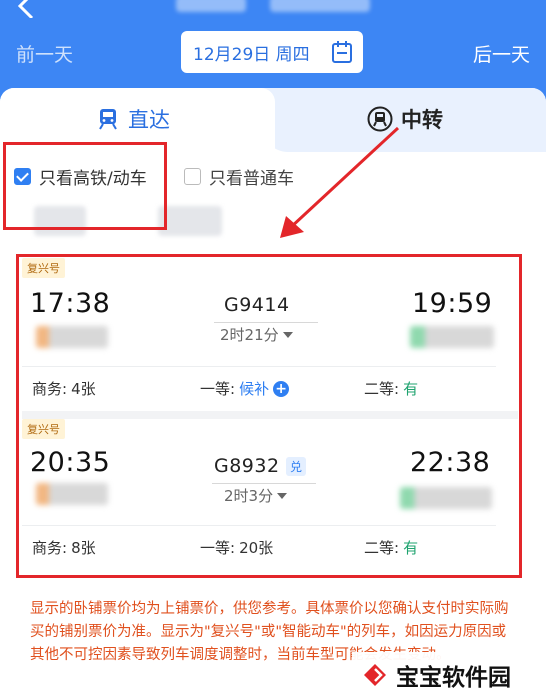 This screenshot has width=546, height=698. I want to click on train-icon, so click(108, 119).